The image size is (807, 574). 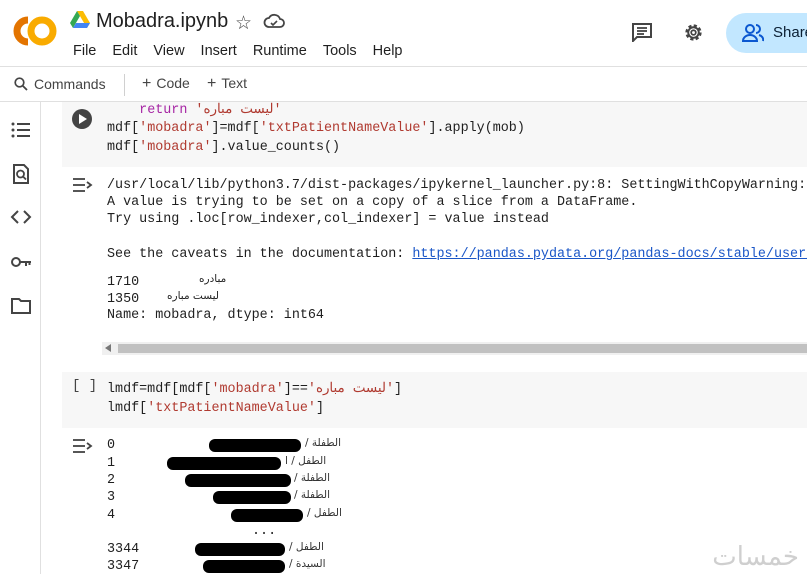 What do you see at coordinates (215, 315) in the screenshot?
I see `series-footer: Name: mobadra, dtype: int64` at bounding box center [215, 315].